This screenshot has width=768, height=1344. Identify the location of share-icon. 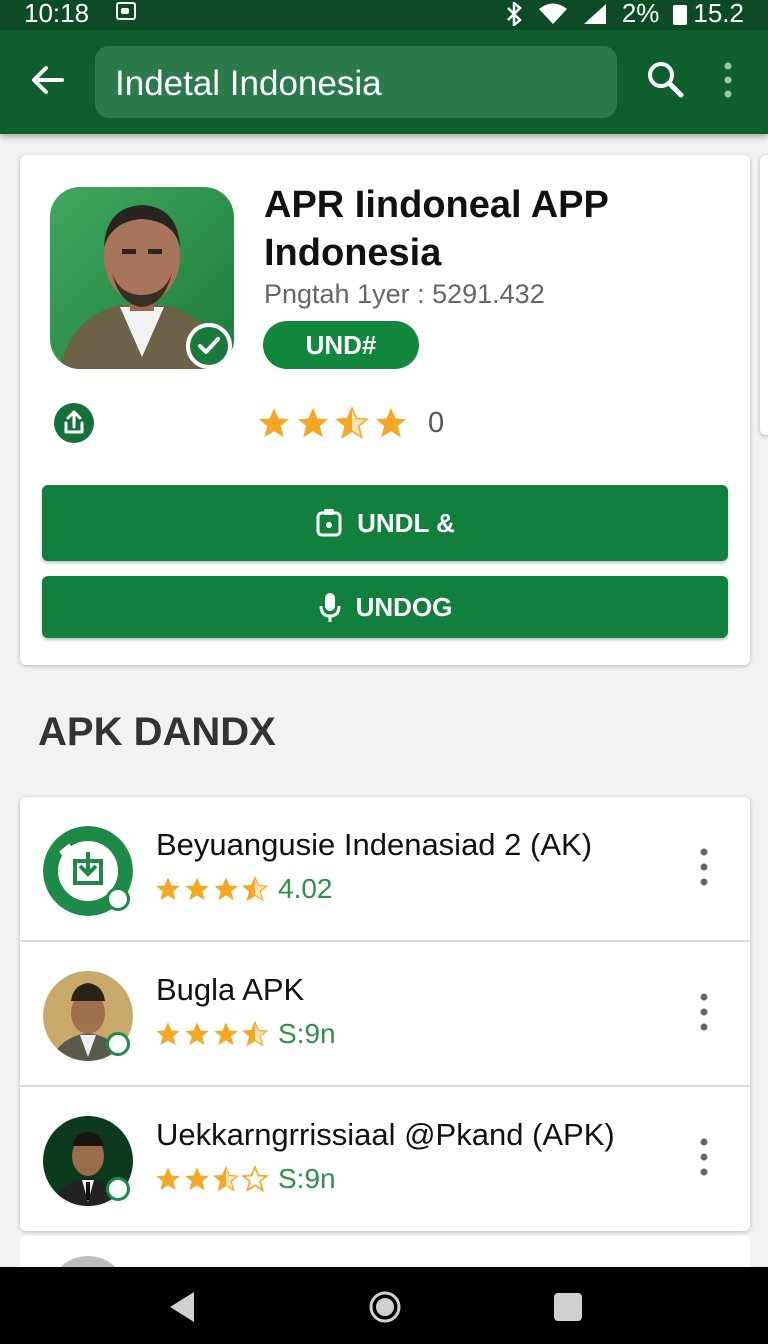
(74, 423).